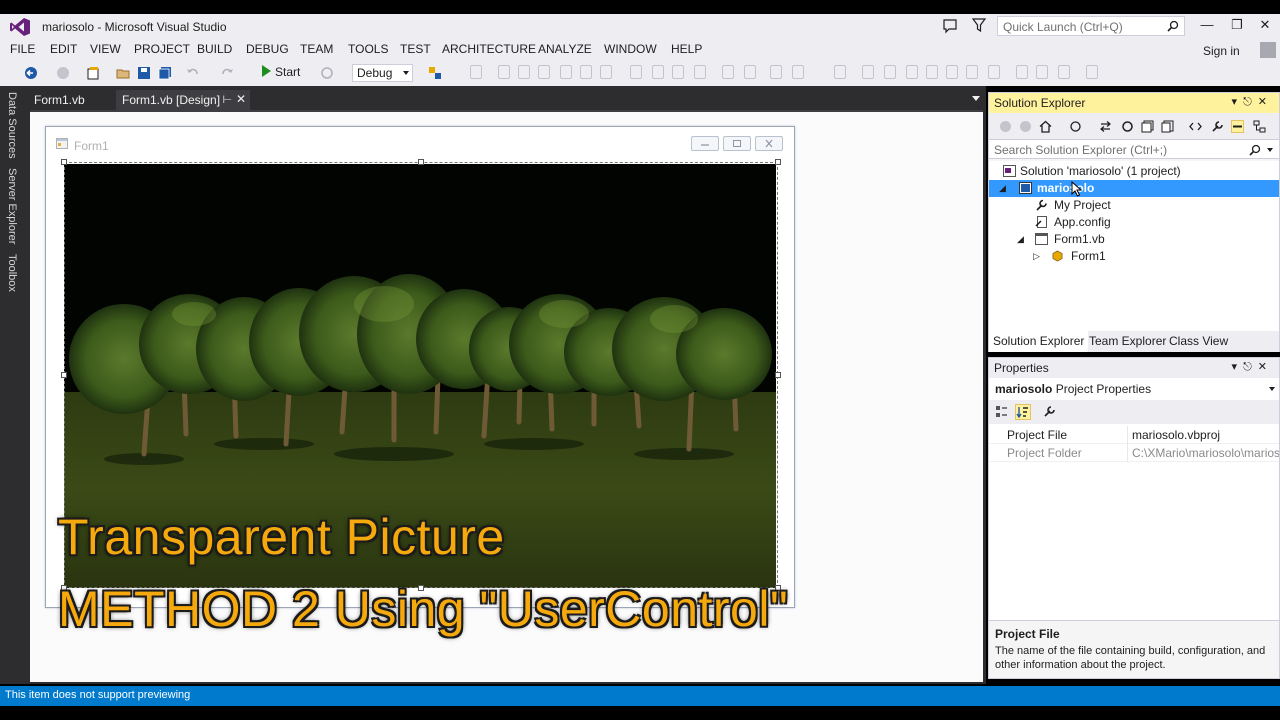 This screenshot has height=720, width=1280. I want to click on increase-horizontal-spacing-icon, so click(750, 72).